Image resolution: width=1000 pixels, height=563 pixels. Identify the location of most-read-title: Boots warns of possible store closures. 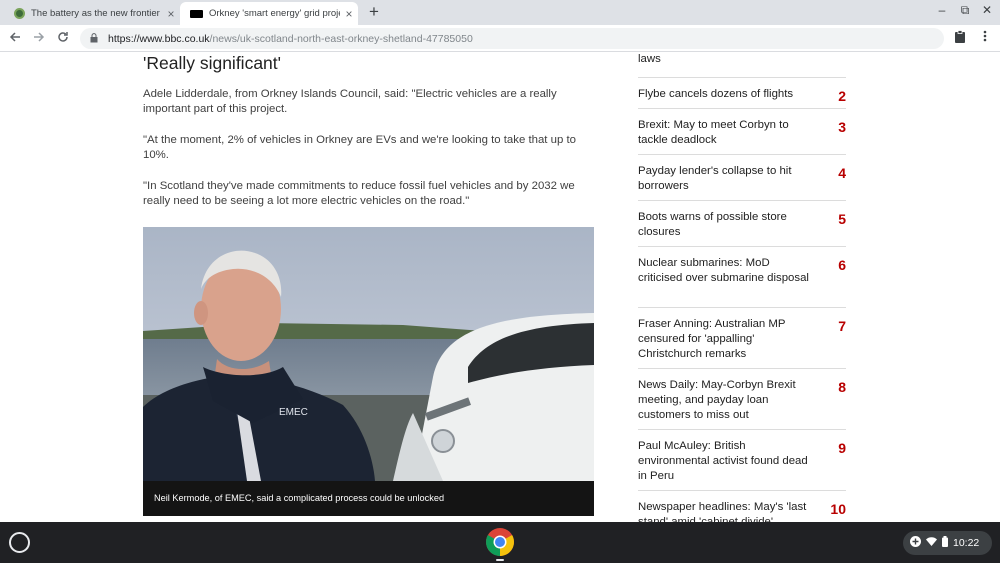
(724, 225).